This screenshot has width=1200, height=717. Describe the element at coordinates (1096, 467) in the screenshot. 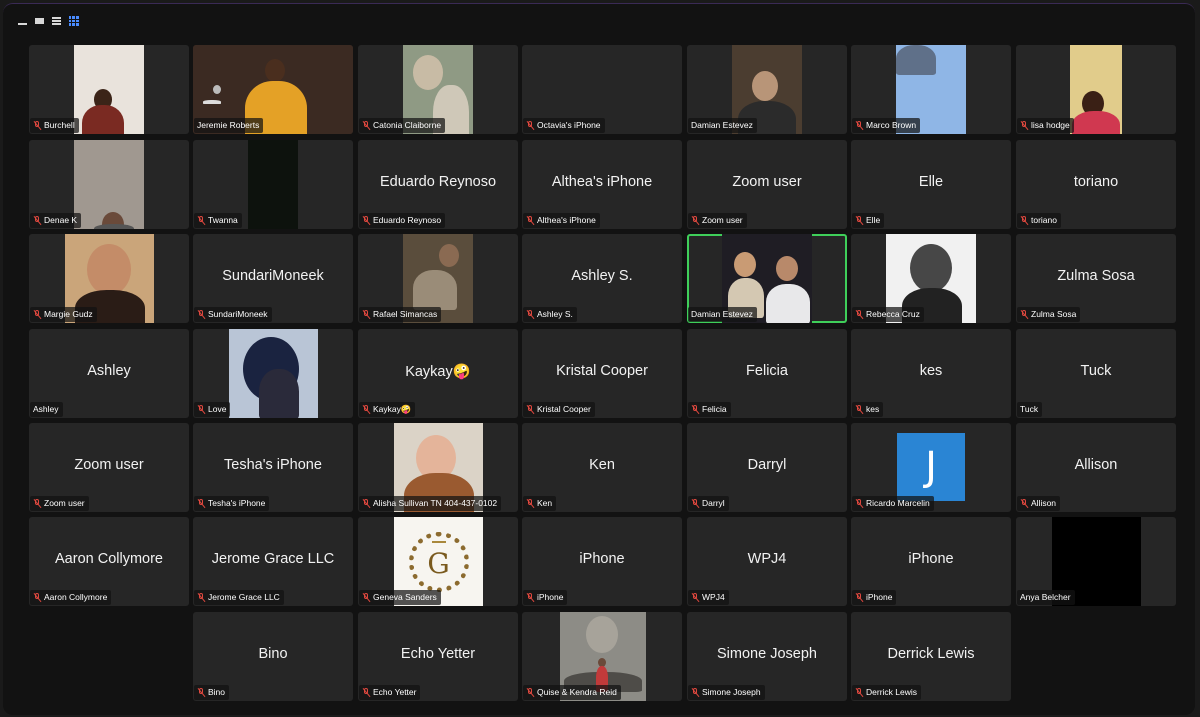

I see `participant-tile: Allison Allison` at that location.